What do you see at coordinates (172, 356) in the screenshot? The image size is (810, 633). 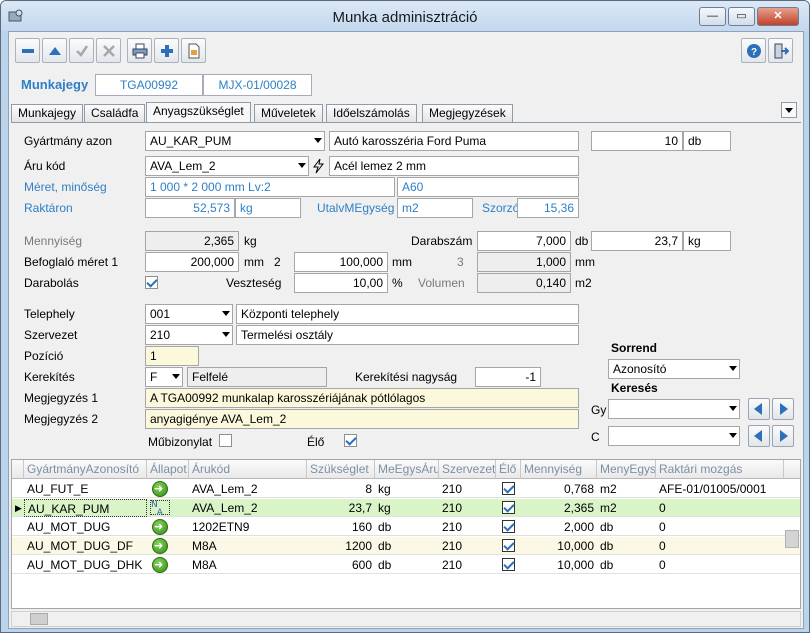 I see `pozicio-field: 1` at bounding box center [172, 356].